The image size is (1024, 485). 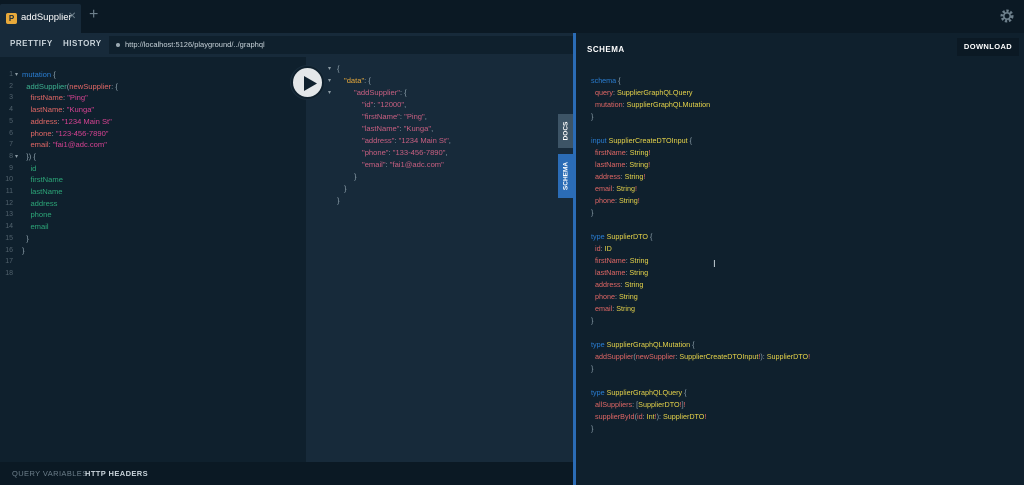 What do you see at coordinates (423, 140) in the screenshot?
I see `result-value: "1234 Main St"` at bounding box center [423, 140].